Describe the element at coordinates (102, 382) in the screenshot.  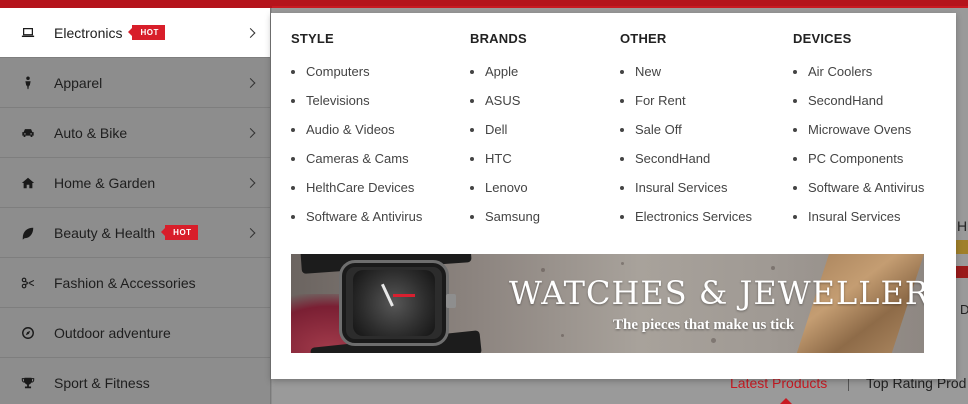
I see `sidebar-item-label: Sport & Fitness` at that location.